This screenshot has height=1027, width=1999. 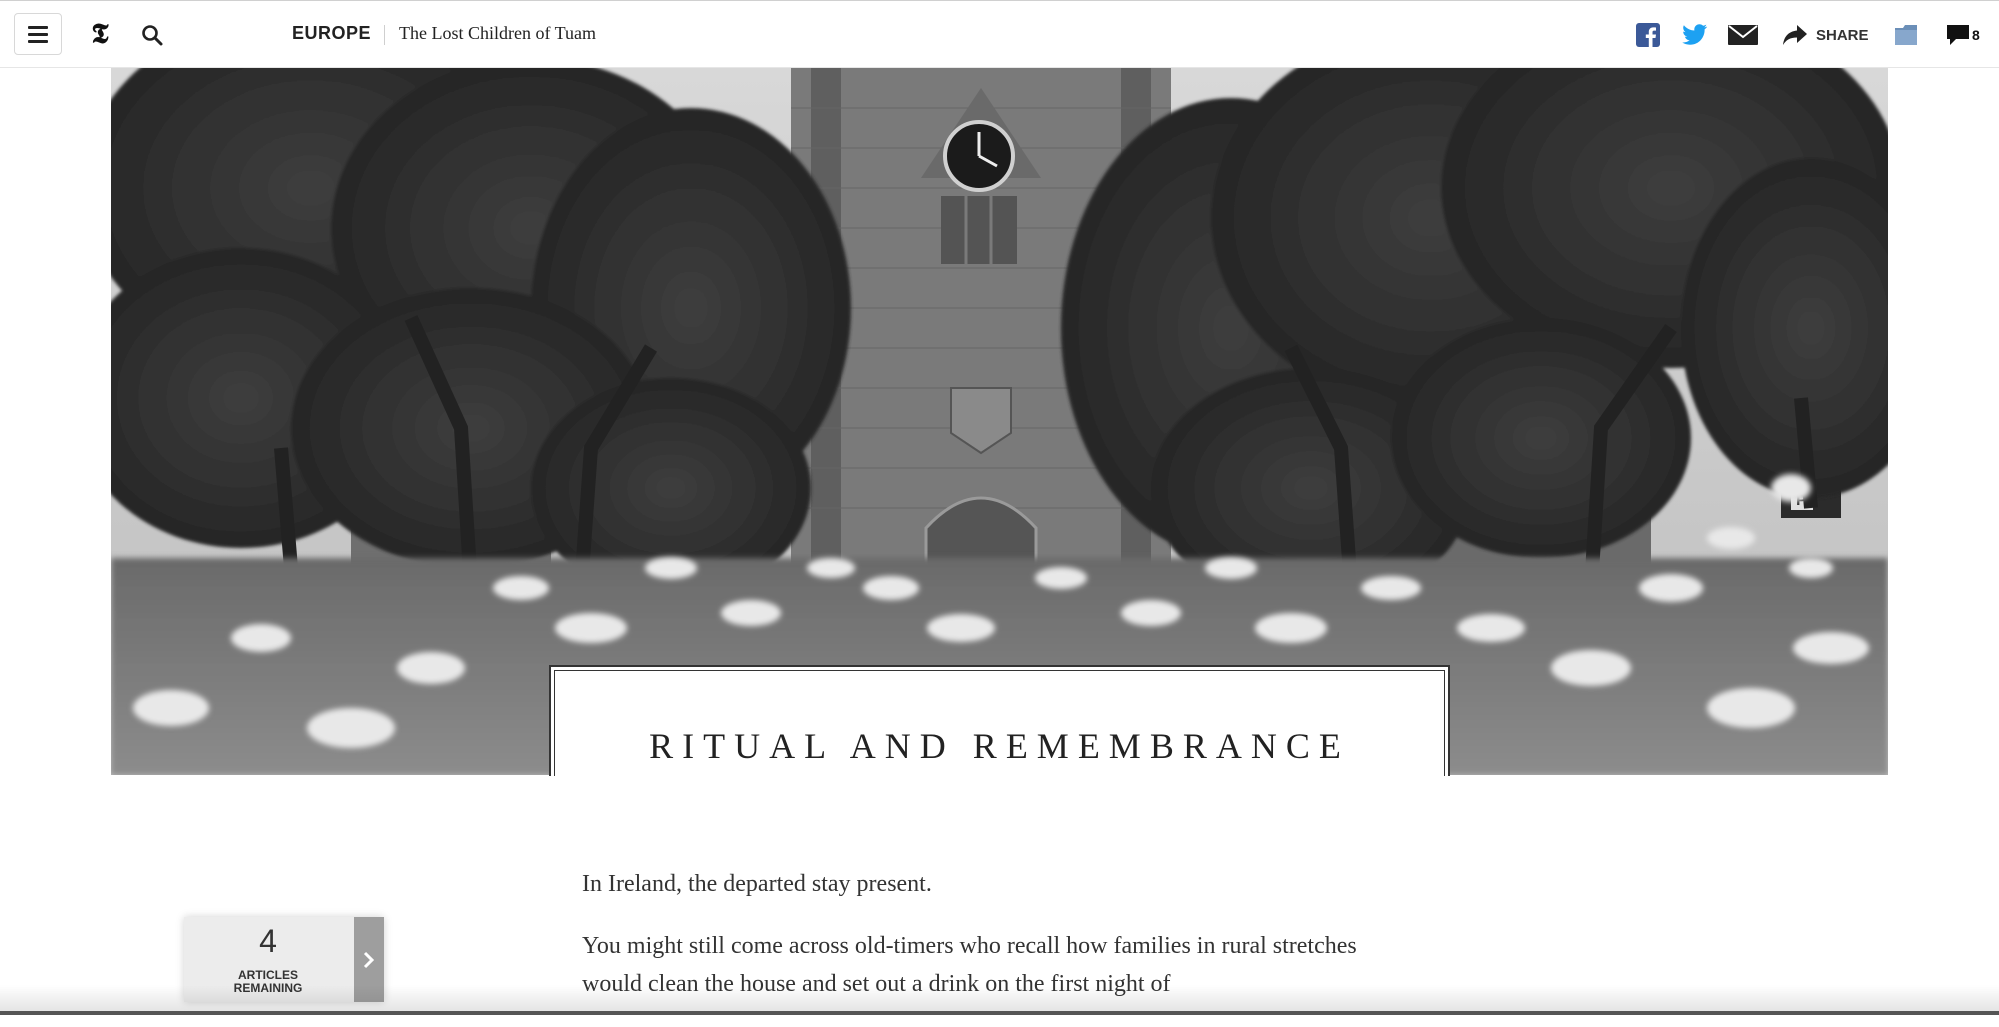 What do you see at coordinates (999, 720) in the screenshot?
I see `chapter-heading-box: RITUAL AND REMEMBRANCE` at bounding box center [999, 720].